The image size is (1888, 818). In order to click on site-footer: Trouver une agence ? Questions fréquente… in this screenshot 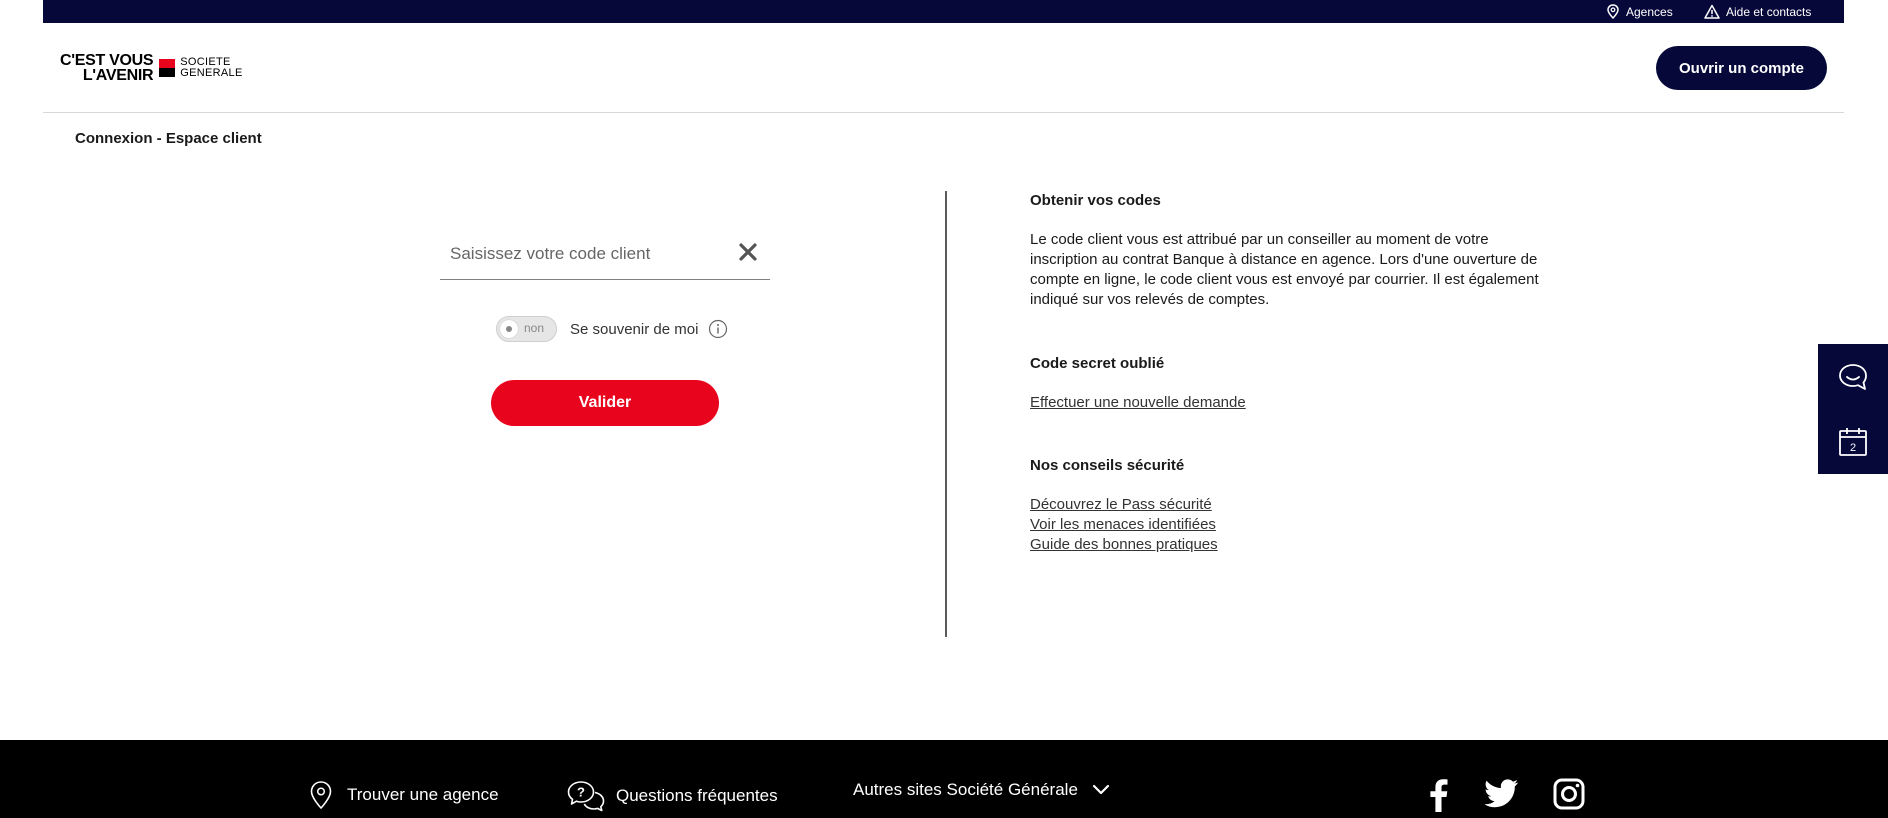, I will do `click(944, 779)`.